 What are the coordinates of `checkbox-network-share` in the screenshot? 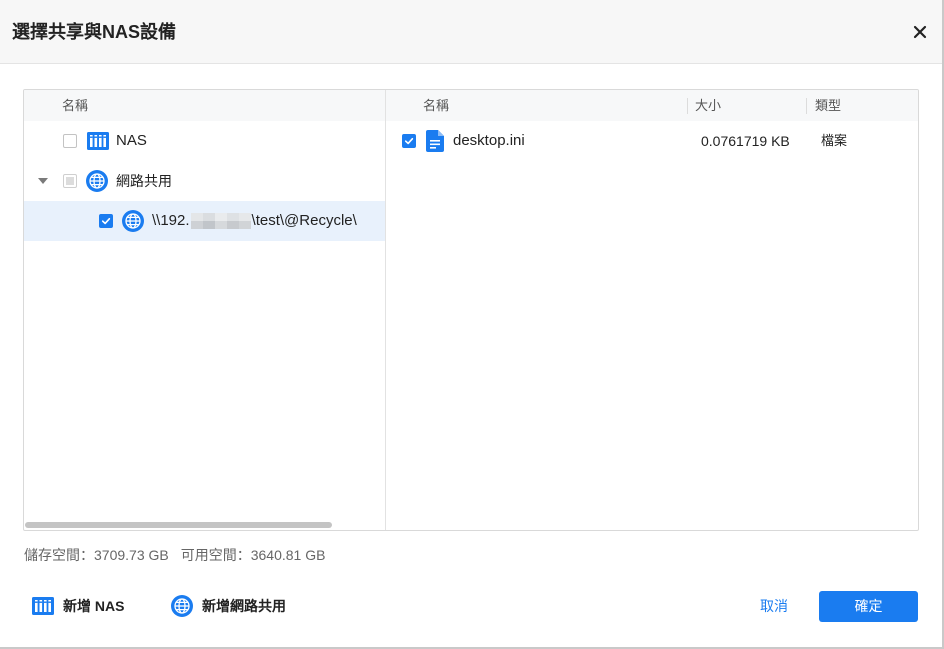 It's located at (70, 181).